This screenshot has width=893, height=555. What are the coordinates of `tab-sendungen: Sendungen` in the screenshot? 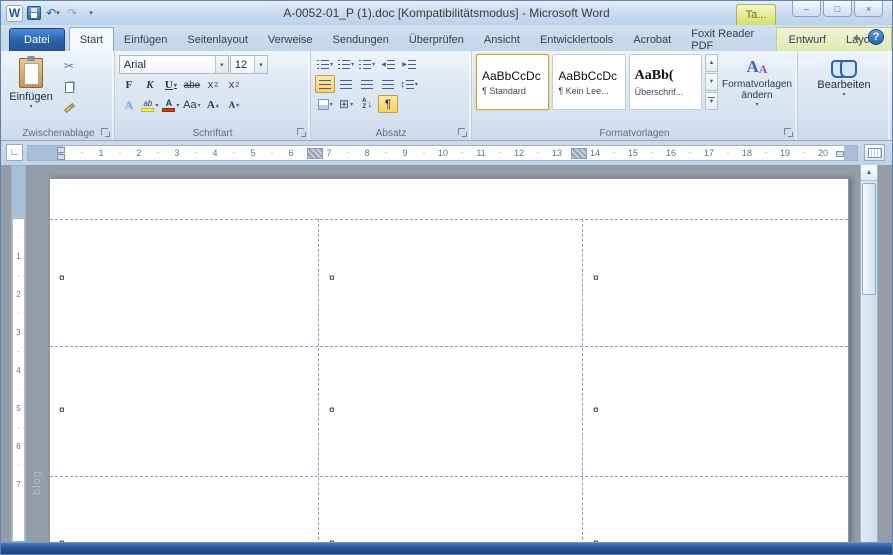 It's located at (361, 40).